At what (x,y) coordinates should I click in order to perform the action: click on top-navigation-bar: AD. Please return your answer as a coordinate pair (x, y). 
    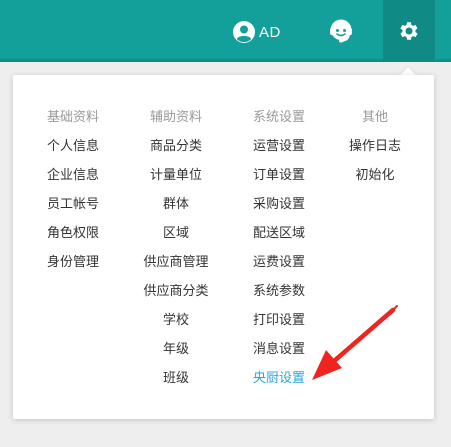
    Looking at the image, I should click on (225, 31).